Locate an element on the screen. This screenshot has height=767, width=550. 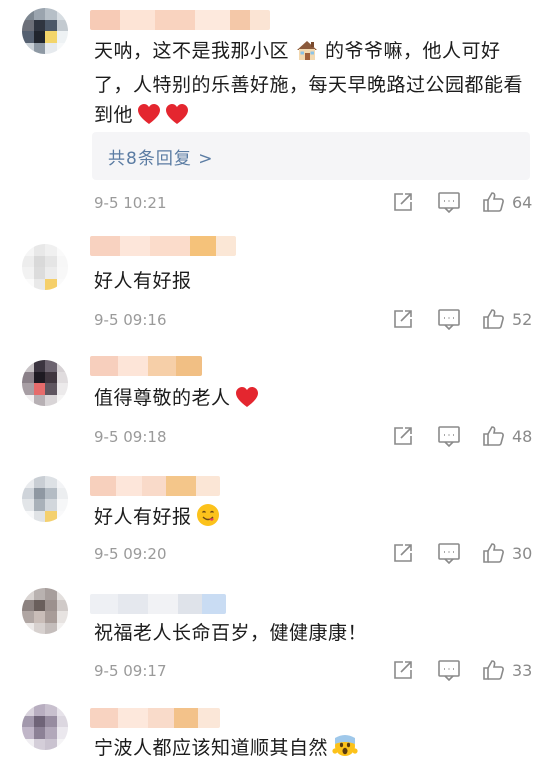
like-count: 64 is located at coordinates (522, 202).